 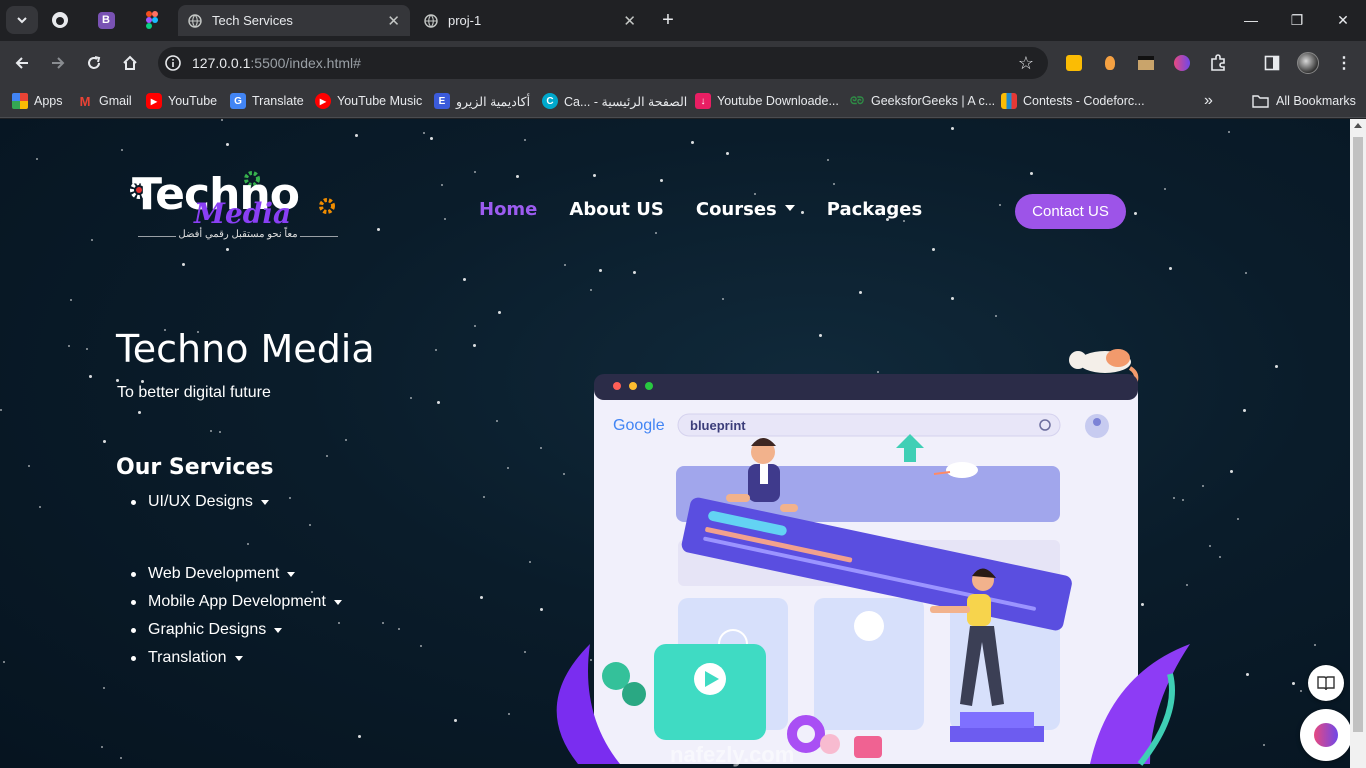 I want to click on new-tab-button: +, so click(x=668, y=20).